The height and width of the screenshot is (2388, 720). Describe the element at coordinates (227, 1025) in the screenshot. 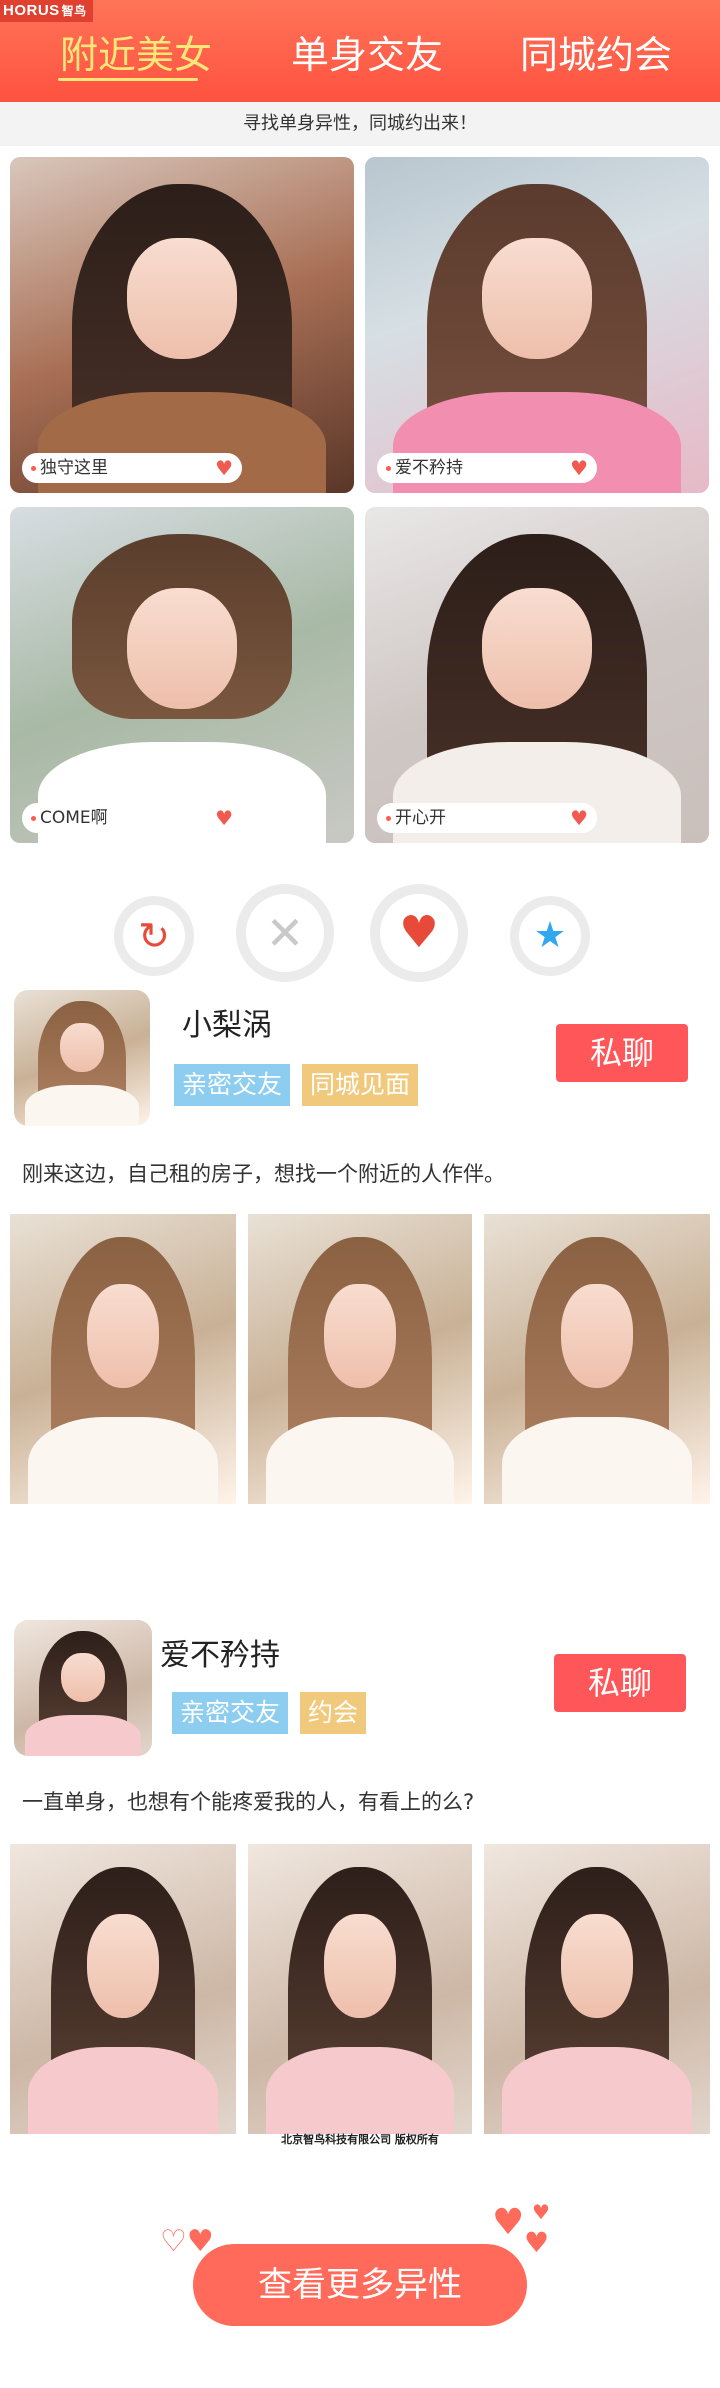

I see `profile-name: 小梨涡` at that location.